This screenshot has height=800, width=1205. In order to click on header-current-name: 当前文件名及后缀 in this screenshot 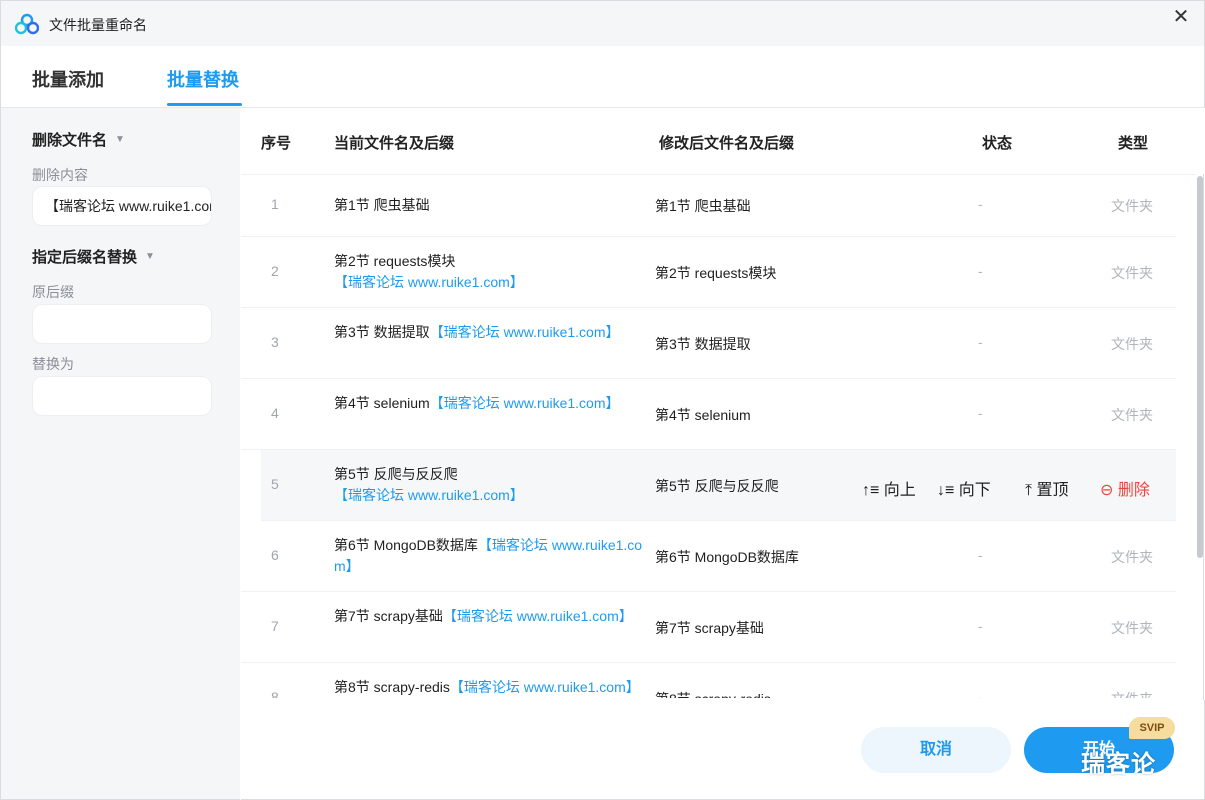, I will do `click(394, 143)`.